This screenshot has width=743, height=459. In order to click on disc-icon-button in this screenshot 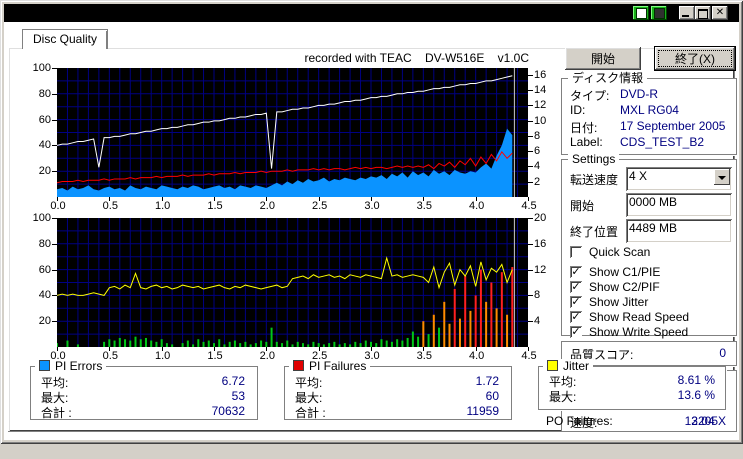, I will do `click(659, 13)`.